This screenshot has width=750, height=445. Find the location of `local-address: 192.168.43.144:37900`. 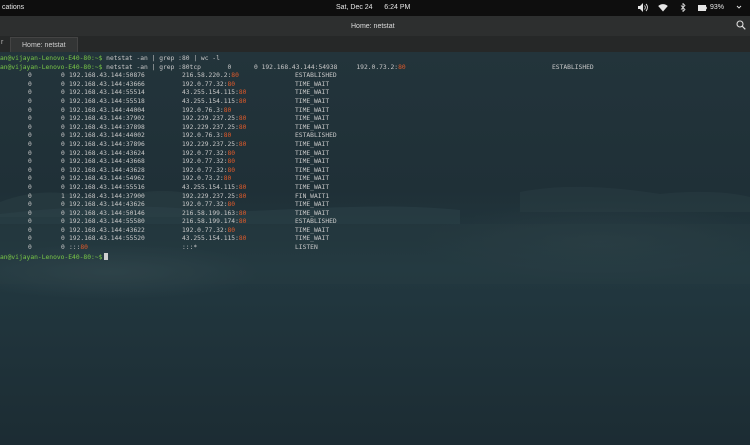

local-address: 192.168.43.144:37900 is located at coordinates (107, 196).